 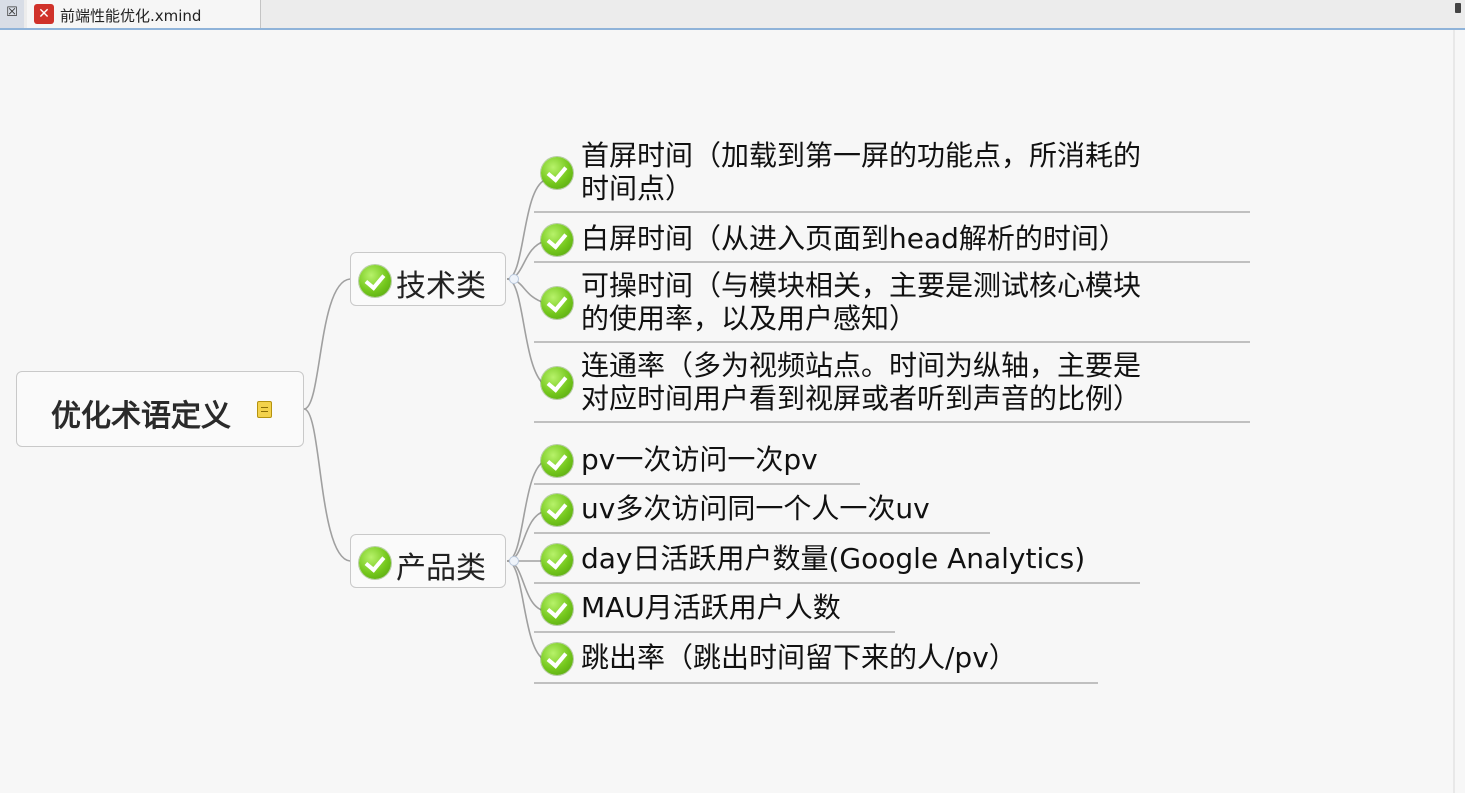 What do you see at coordinates (699, 459) in the screenshot?
I see `subtopic-line: pv一次访问一次pv` at bounding box center [699, 459].